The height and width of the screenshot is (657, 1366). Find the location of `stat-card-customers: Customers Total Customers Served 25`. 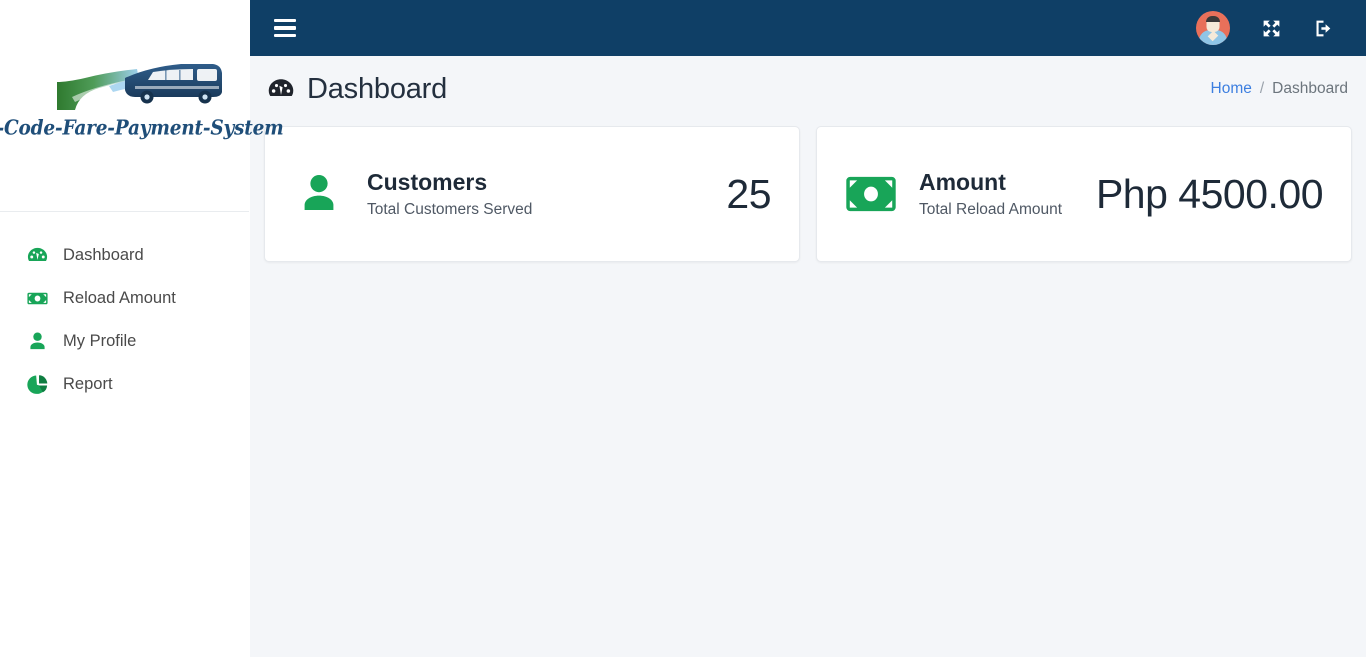

stat-card-customers: Customers Total Customers Served 25 is located at coordinates (532, 194).